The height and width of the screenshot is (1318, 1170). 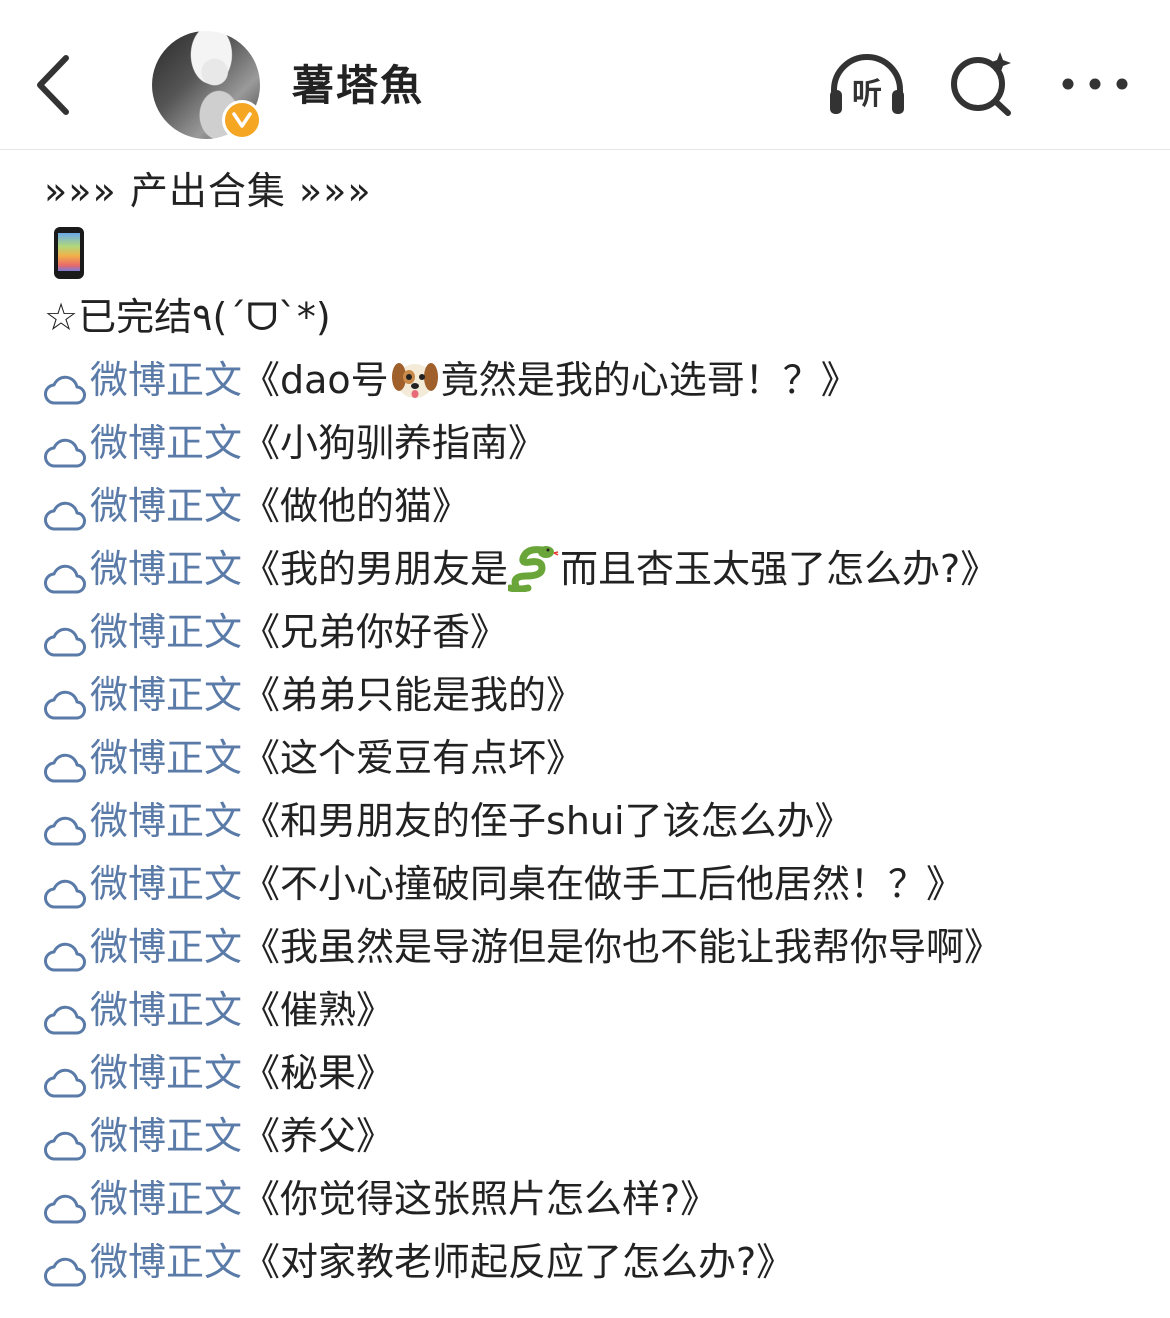 I want to click on username: 薯塔魚, so click(x=358, y=86).